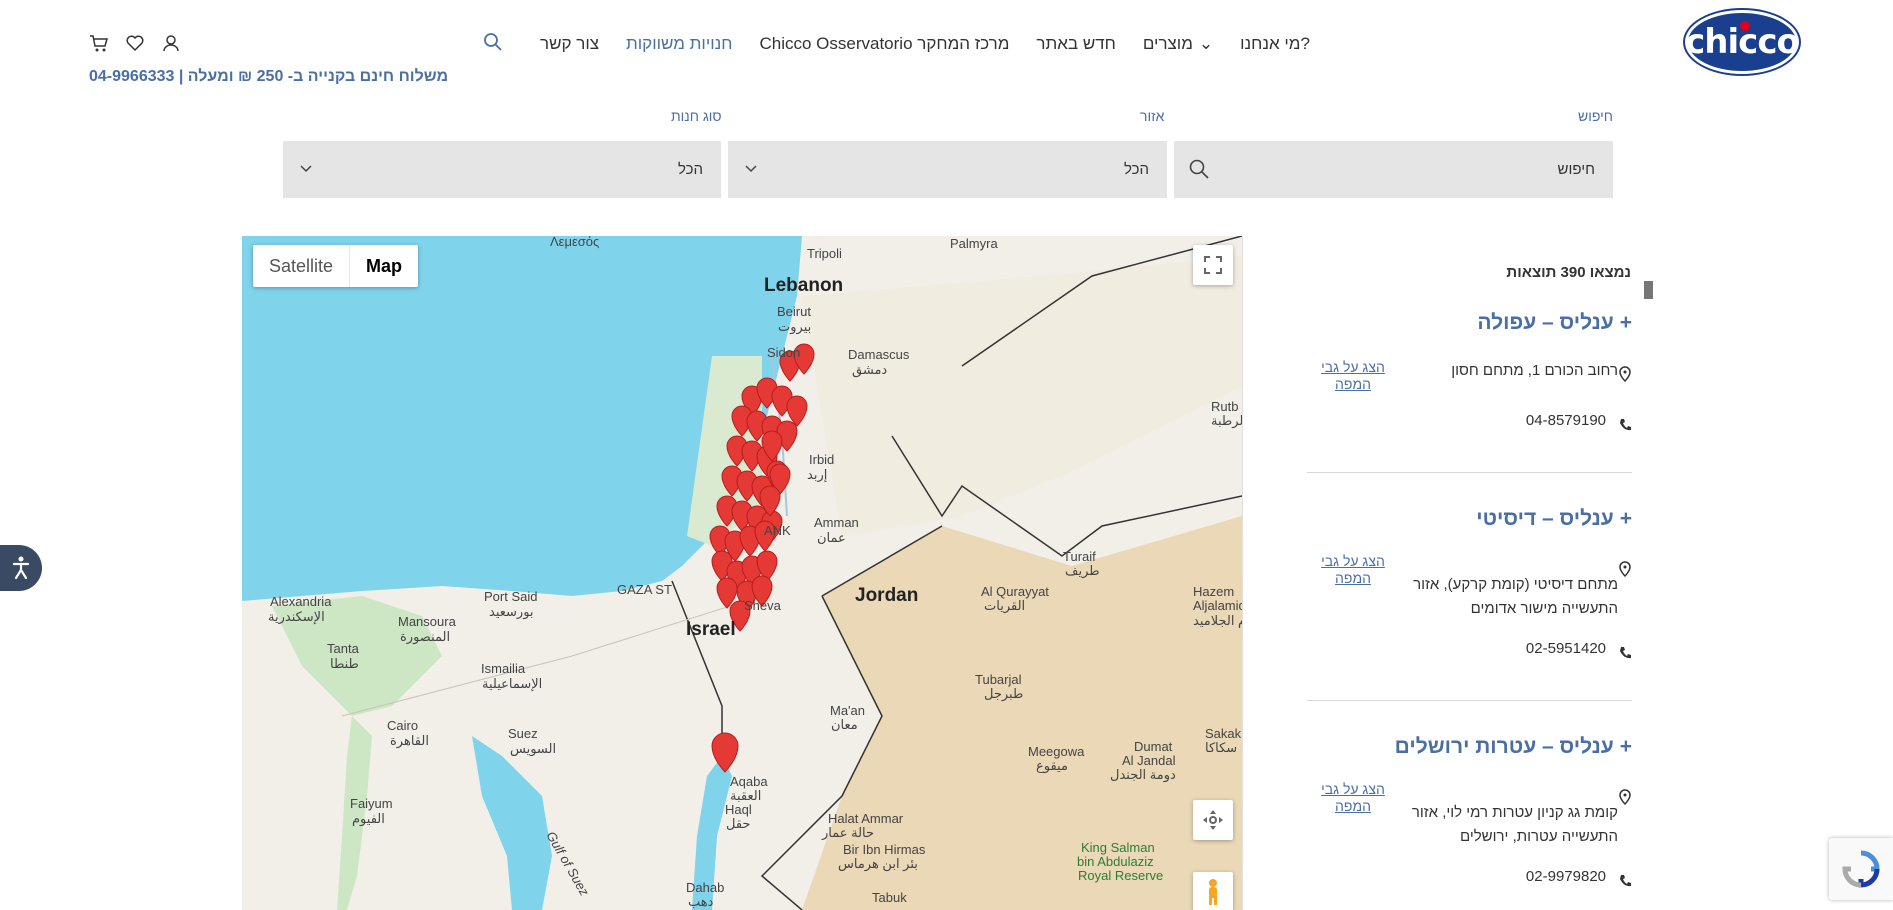 This screenshot has width=1893, height=910. Describe the element at coordinates (302, 266) in the screenshot. I see `satellite-button: Satellite` at that location.